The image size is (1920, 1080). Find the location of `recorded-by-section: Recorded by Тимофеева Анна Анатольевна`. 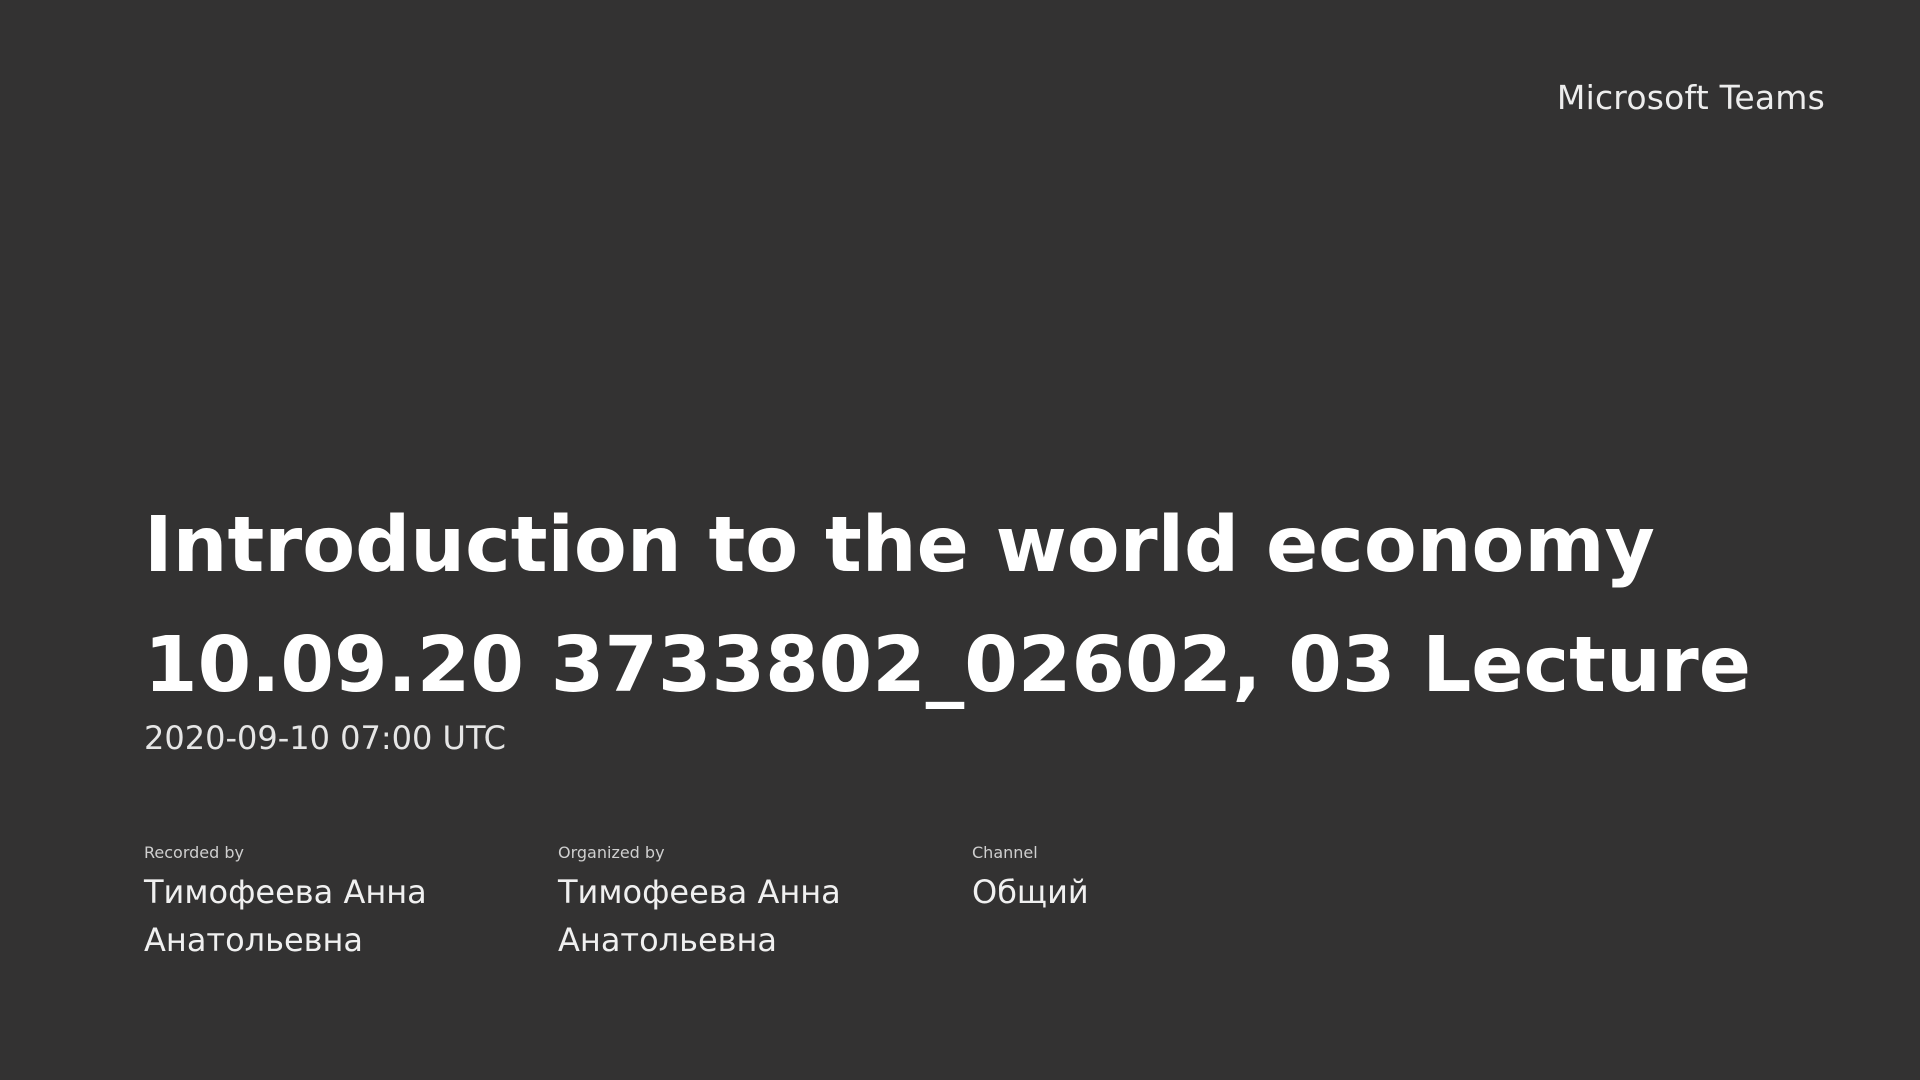

recorded-by-section: Recorded by Тимофеева Анна Анатольевна is located at coordinates (351, 903).